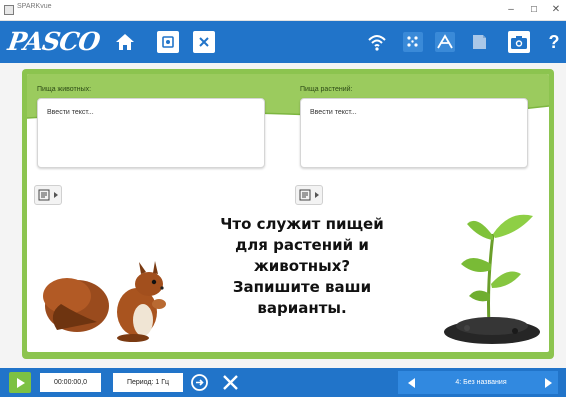 This screenshot has width=566, height=397. Describe the element at coordinates (511, 9) in the screenshot. I see `minimize-button: –` at that location.